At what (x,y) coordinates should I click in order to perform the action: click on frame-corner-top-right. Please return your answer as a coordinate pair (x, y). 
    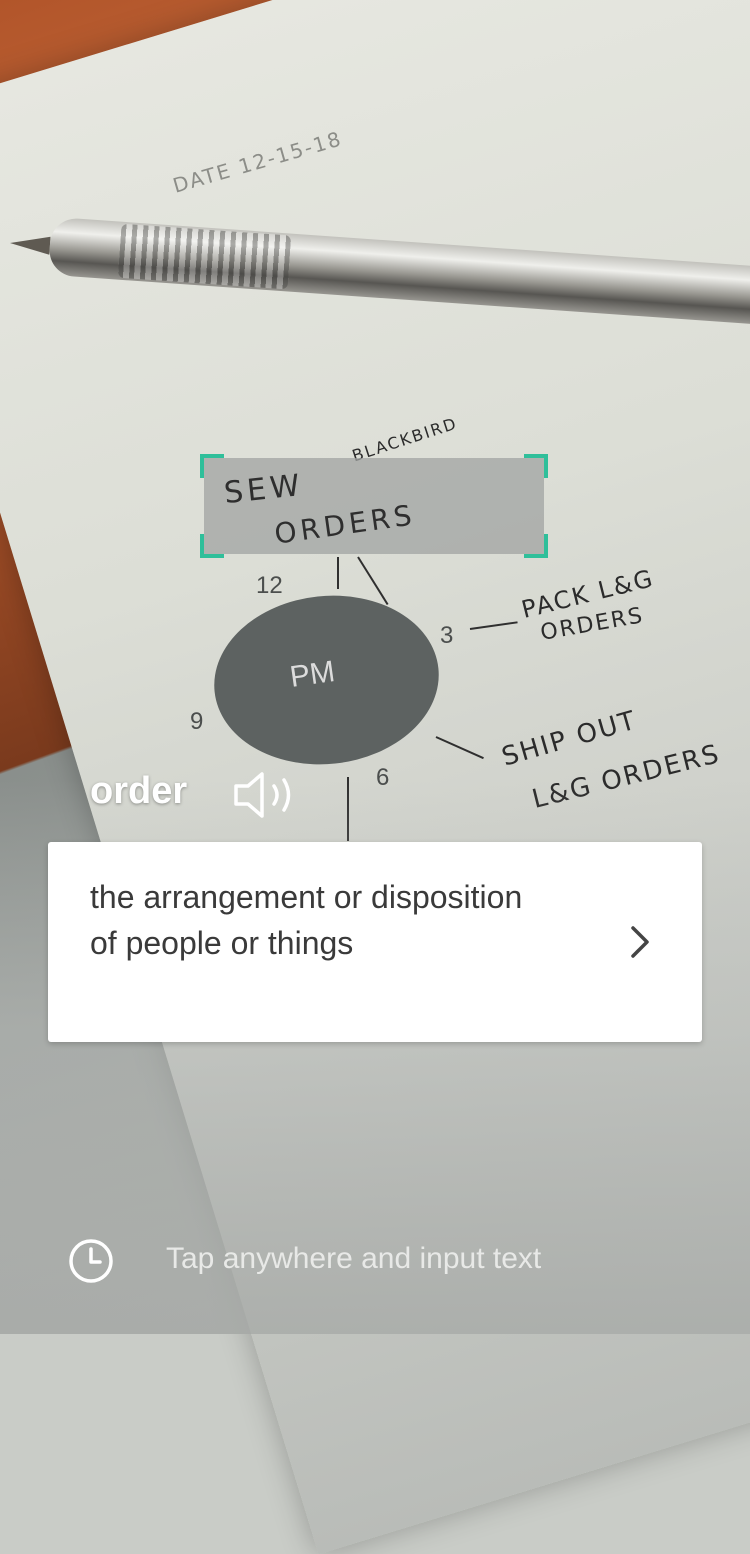
    Looking at the image, I should click on (536, 466).